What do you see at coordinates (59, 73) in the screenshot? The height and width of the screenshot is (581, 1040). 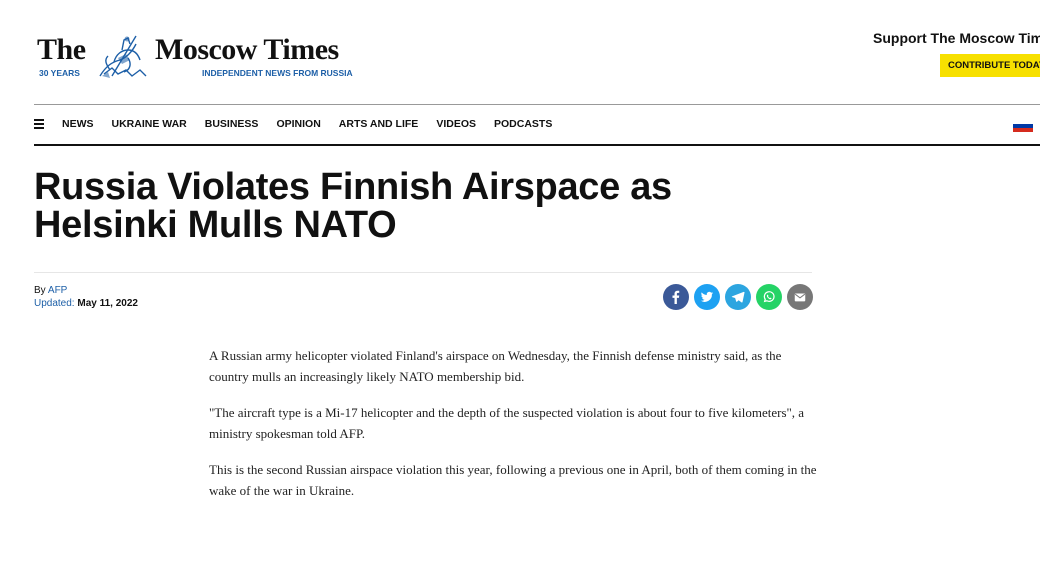 I see `logo-years: 30 YEARS` at bounding box center [59, 73].